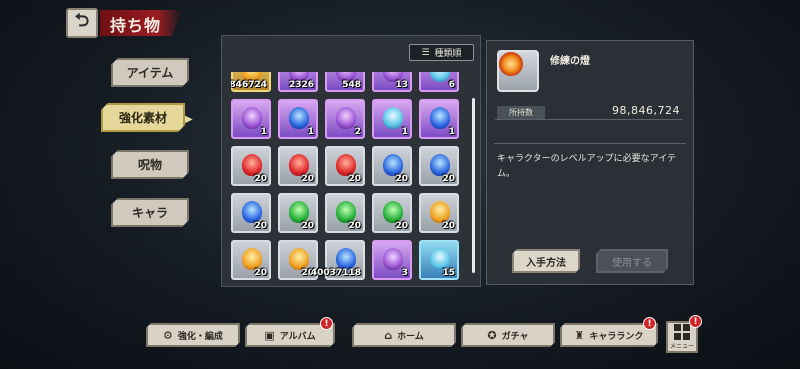  I want to click on how-to-obtain-button: 入手方法, so click(546, 261).